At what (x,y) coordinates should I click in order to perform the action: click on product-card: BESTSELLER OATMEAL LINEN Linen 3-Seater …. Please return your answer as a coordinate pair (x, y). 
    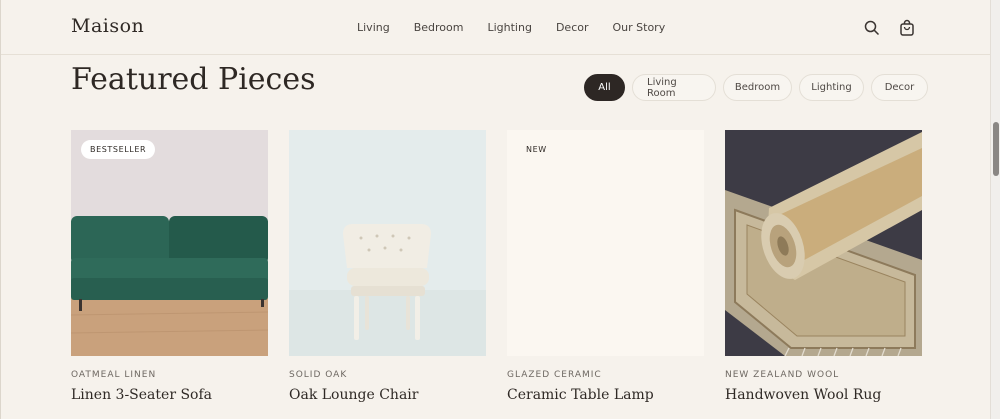
    Looking at the image, I should click on (169, 266).